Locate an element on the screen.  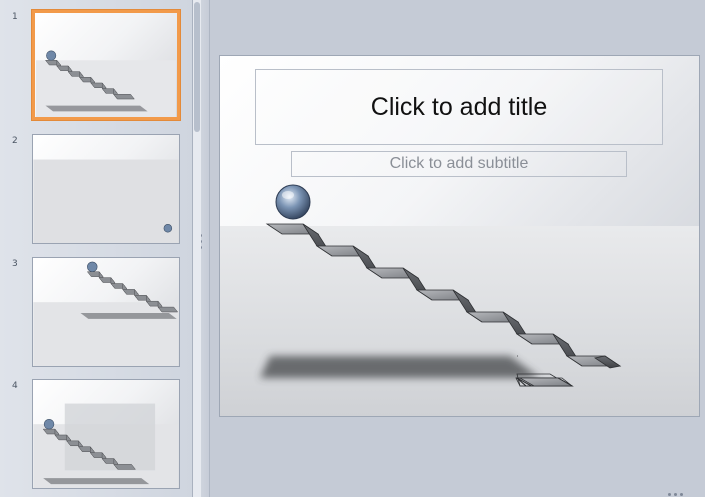
thumbnails-scrollbar is located at coordinates (197, 248).